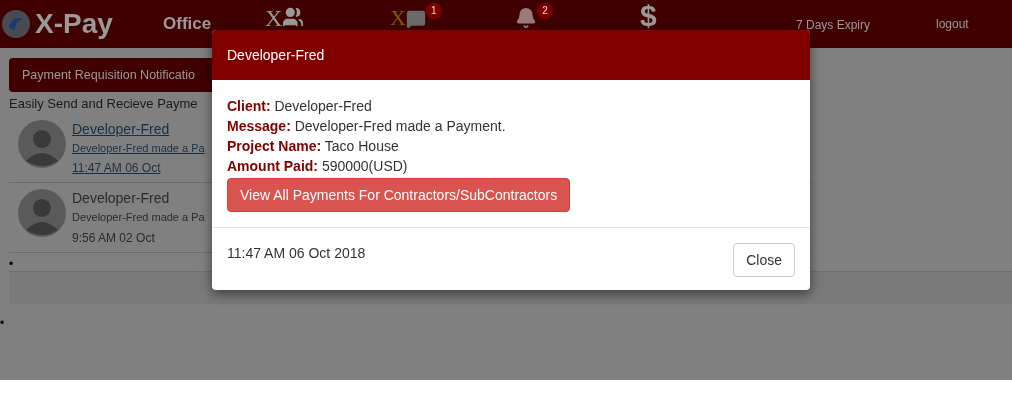  Describe the element at coordinates (952, 24) in the screenshot. I see `logout-link: logout` at that location.